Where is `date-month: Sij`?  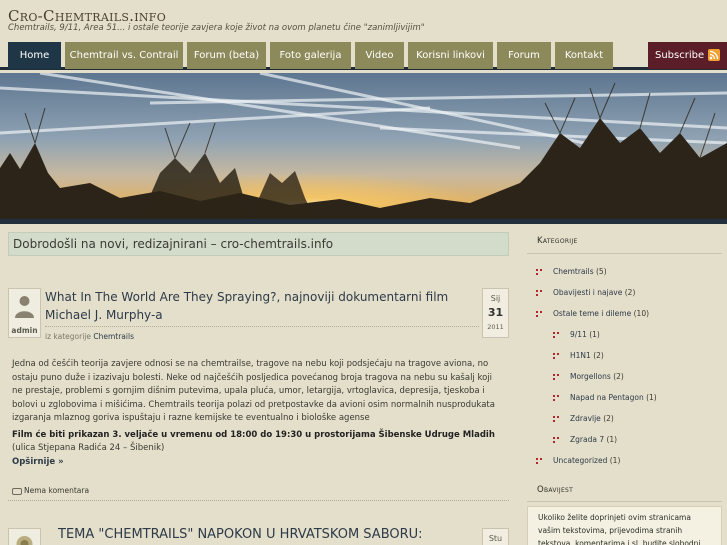
date-month: Sij is located at coordinates (495, 298).